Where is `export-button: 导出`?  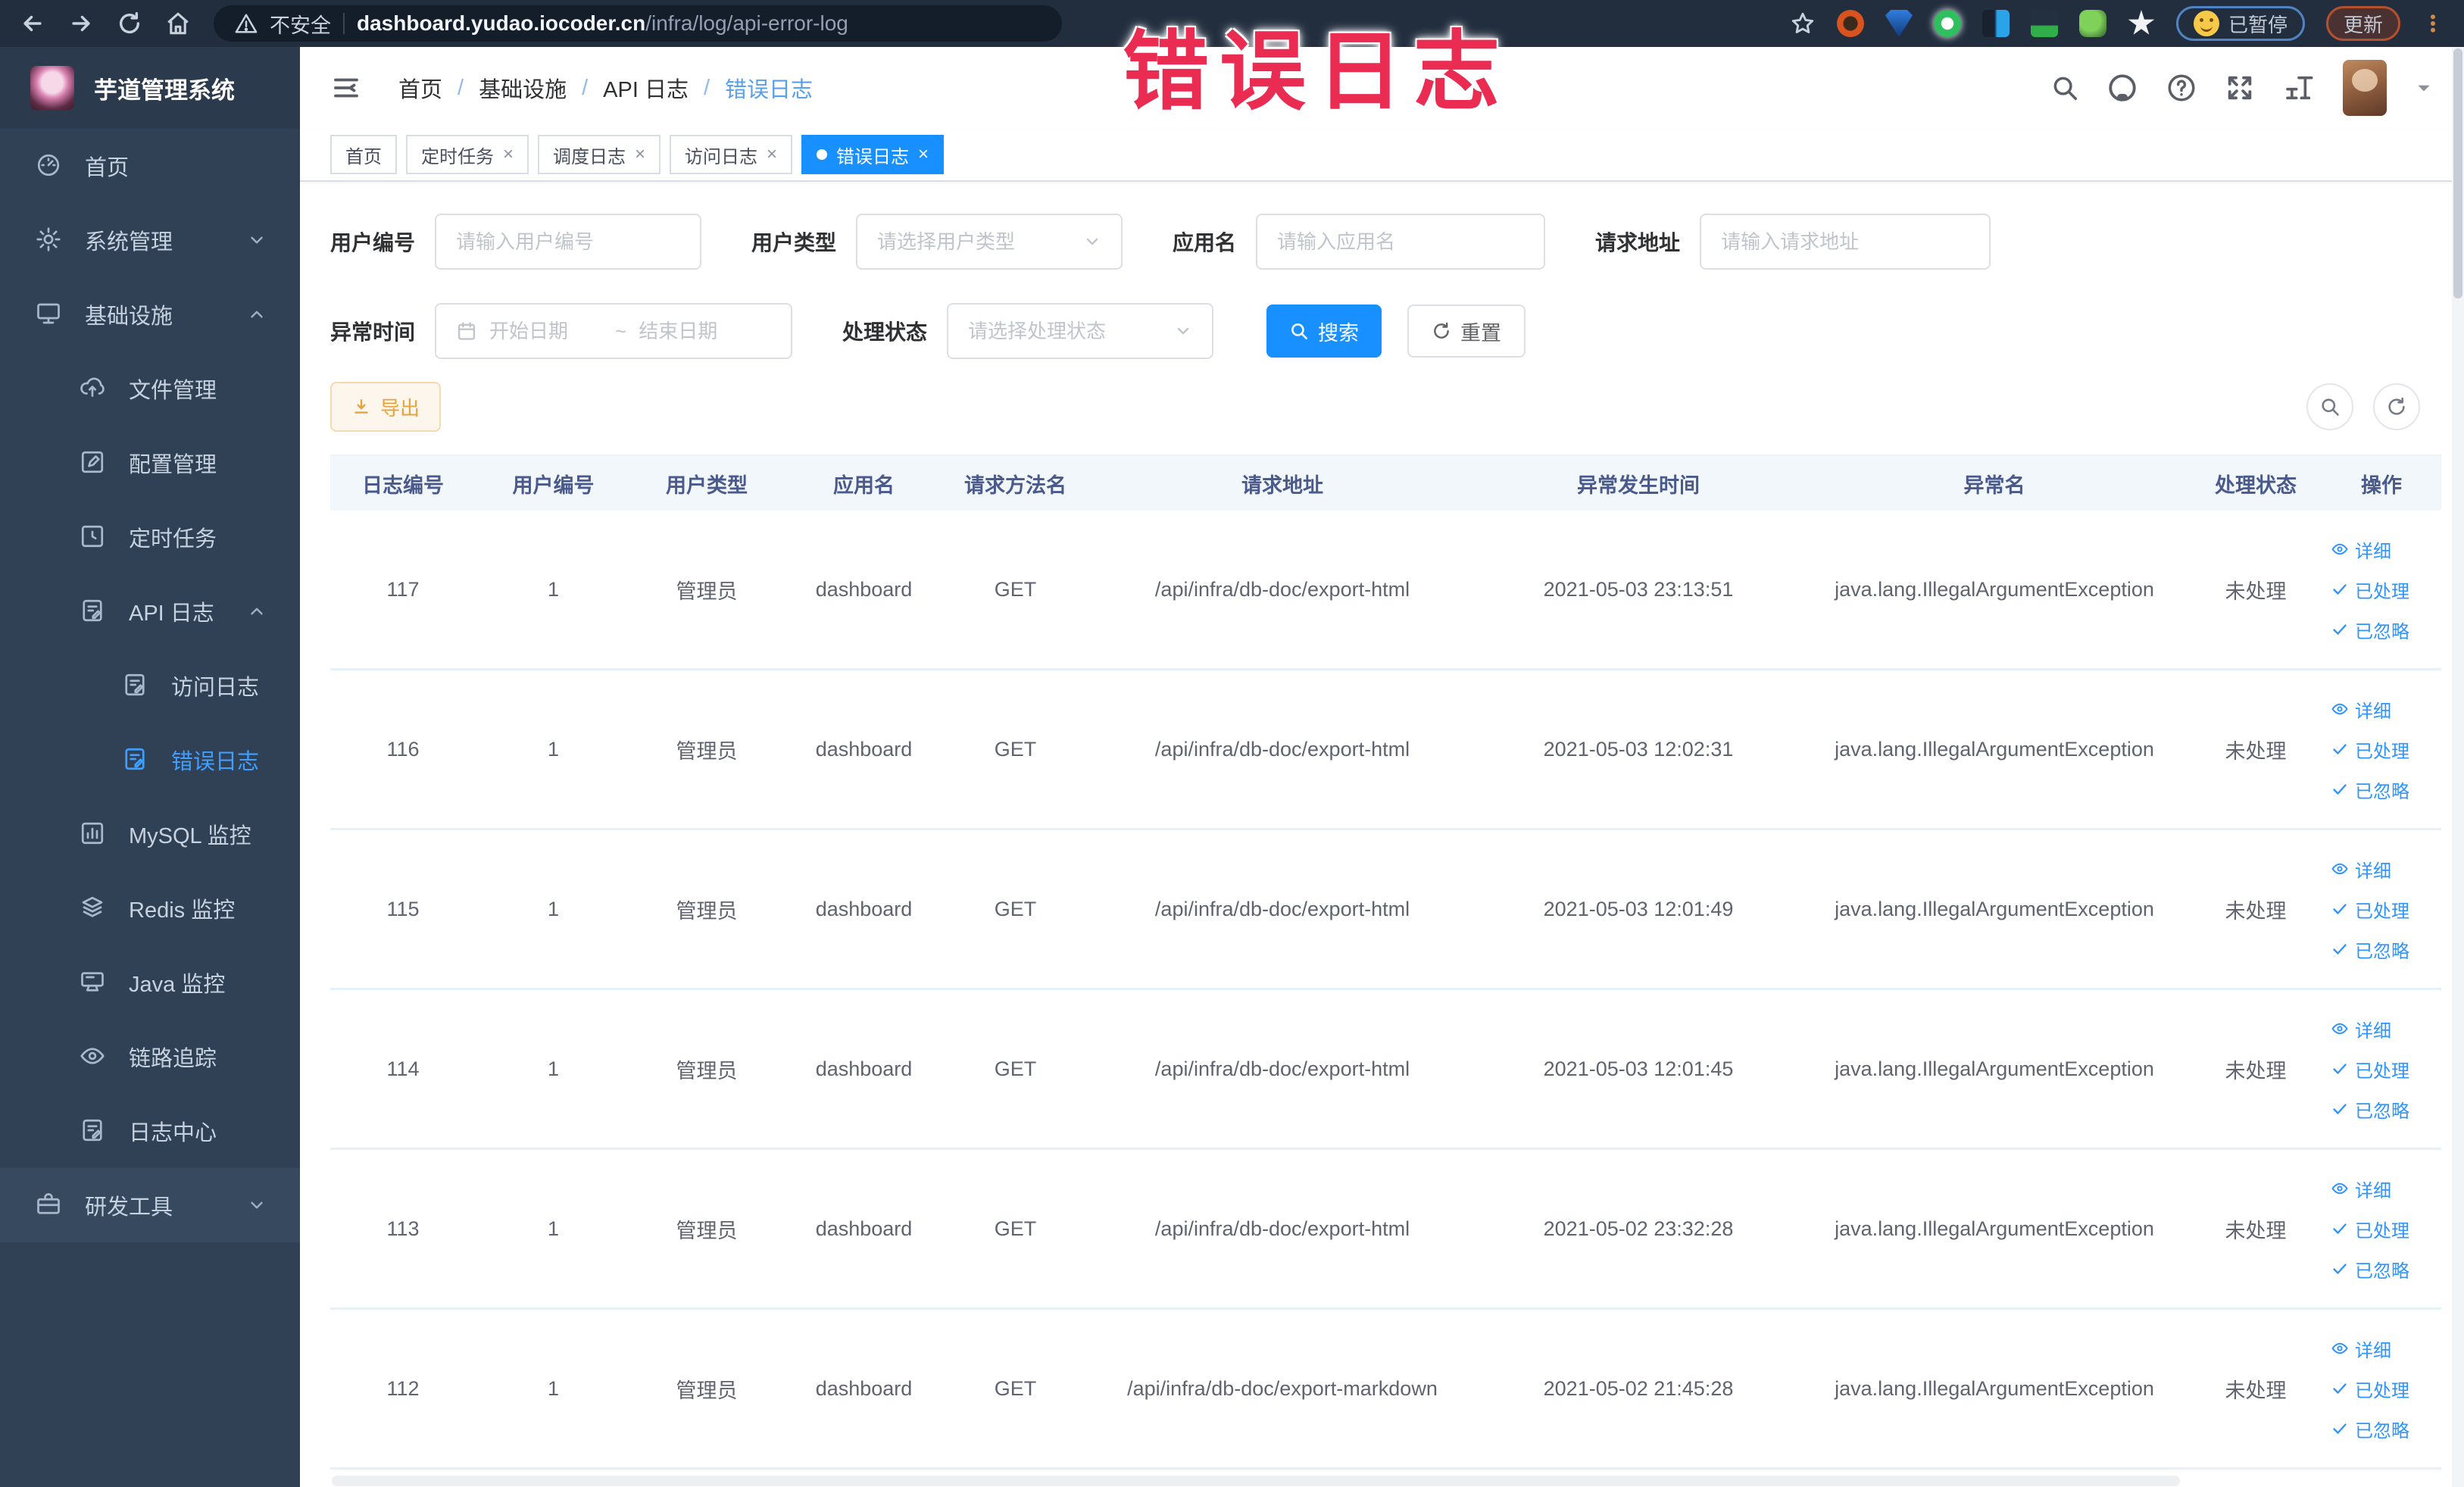
export-button: 导出 is located at coordinates (386, 407).